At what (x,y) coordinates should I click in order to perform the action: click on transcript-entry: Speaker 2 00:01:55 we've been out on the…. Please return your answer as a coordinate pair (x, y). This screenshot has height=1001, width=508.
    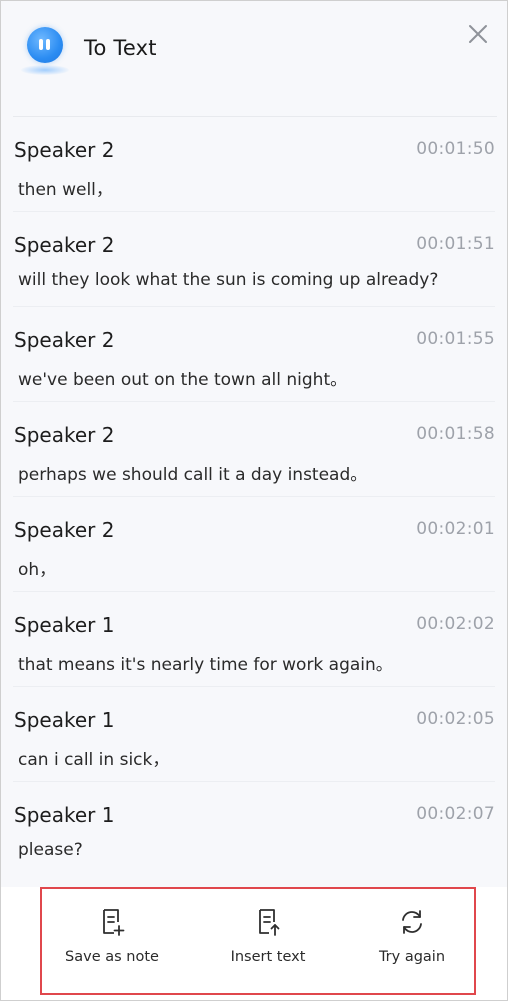
    Looking at the image, I should click on (254, 354).